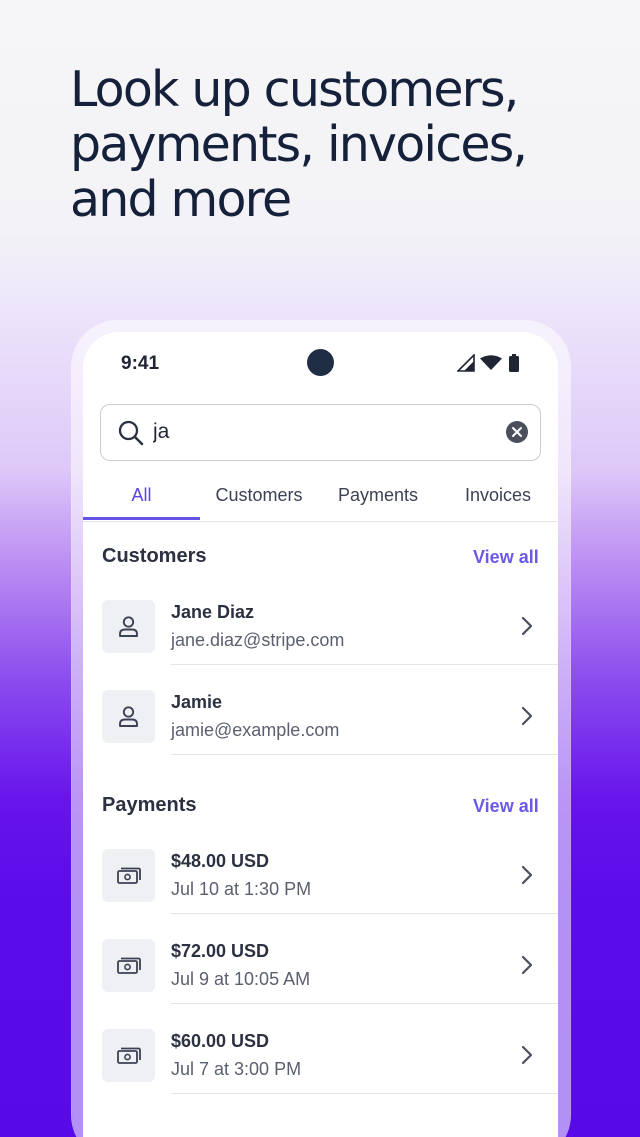 Image resolution: width=640 pixels, height=1137 pixels. Describe the element at coordinates (241, 979) in the screenshot. I see `payment-date: Jul 9 at 10:05 AM` at that location.